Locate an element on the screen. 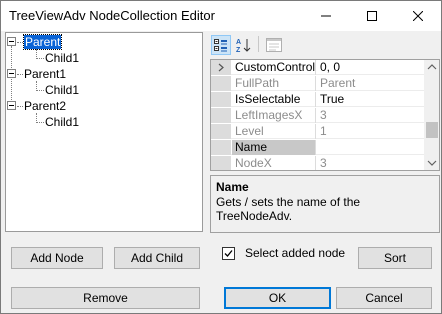 The height and width of the screenshot is (314, 442). property-row: FullPath Parent is located at coordinates (317, 83).